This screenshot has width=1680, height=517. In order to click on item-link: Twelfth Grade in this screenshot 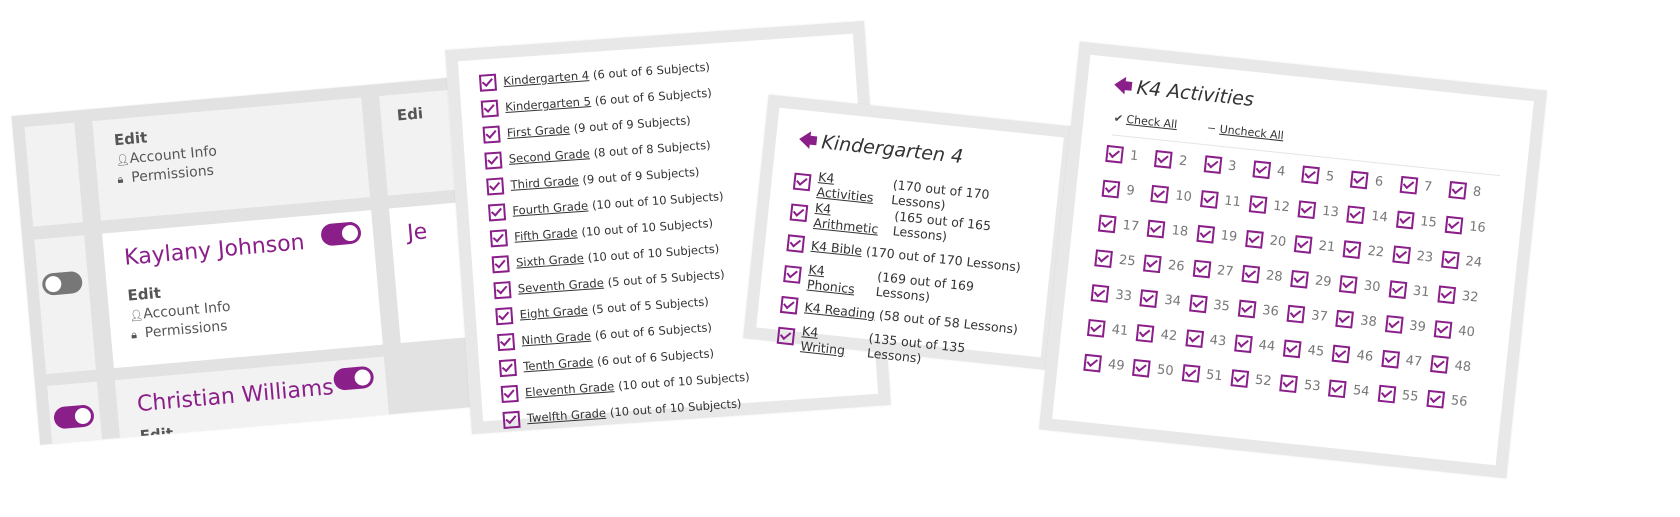, I will do `click(566, 415)`.